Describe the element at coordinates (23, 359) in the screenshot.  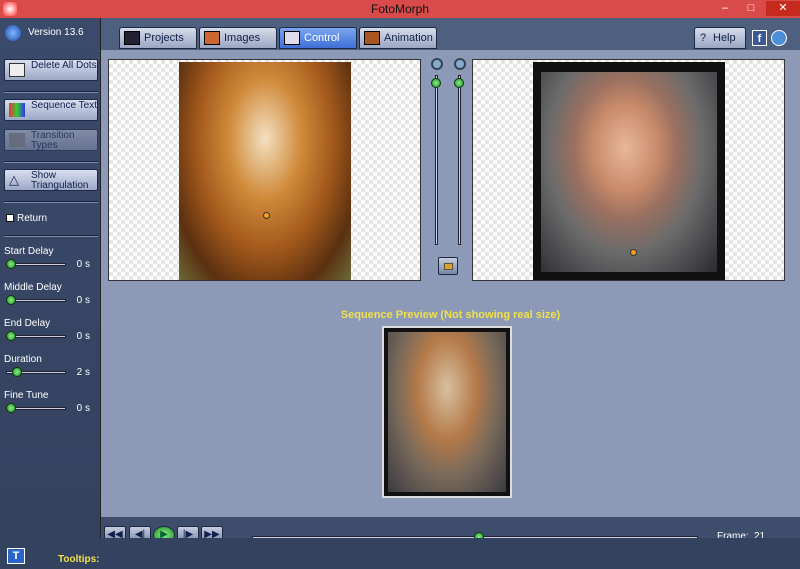
I see `slider-label: Duration` at that location.